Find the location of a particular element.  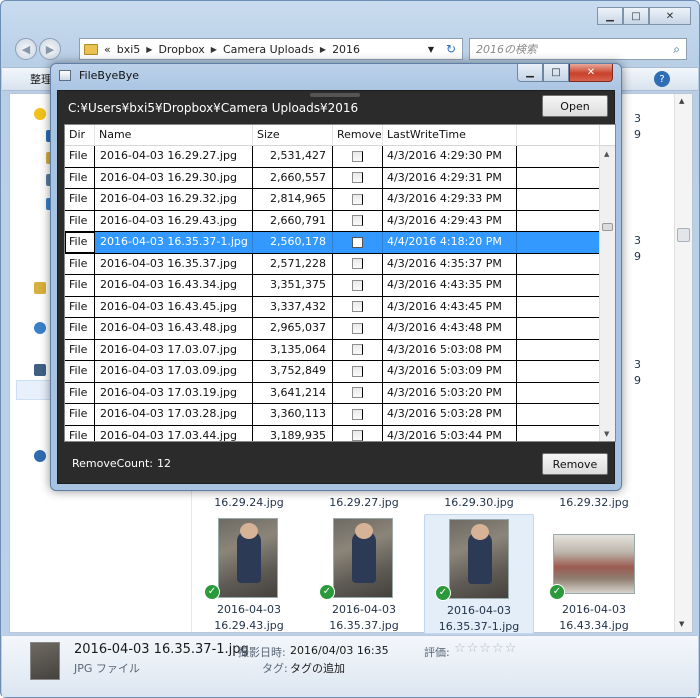

thumbnail-caption: 16.29.27.jpg is located at coordinates (364, 502).